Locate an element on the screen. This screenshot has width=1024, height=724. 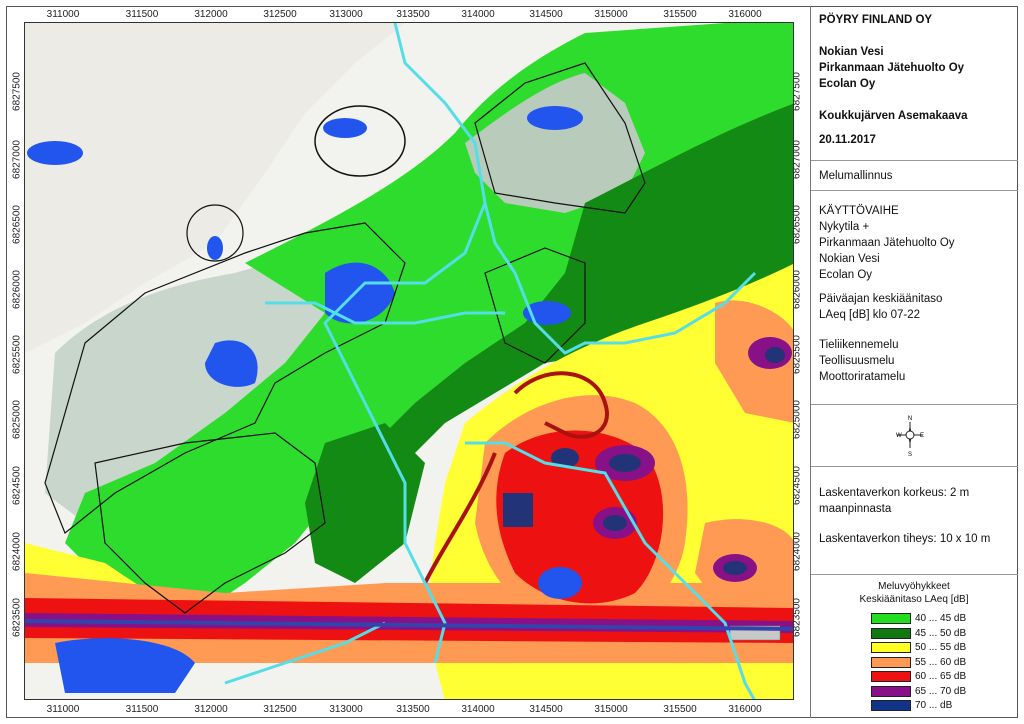
x-tick-top: 313000 is located at coordinates (346, 14).